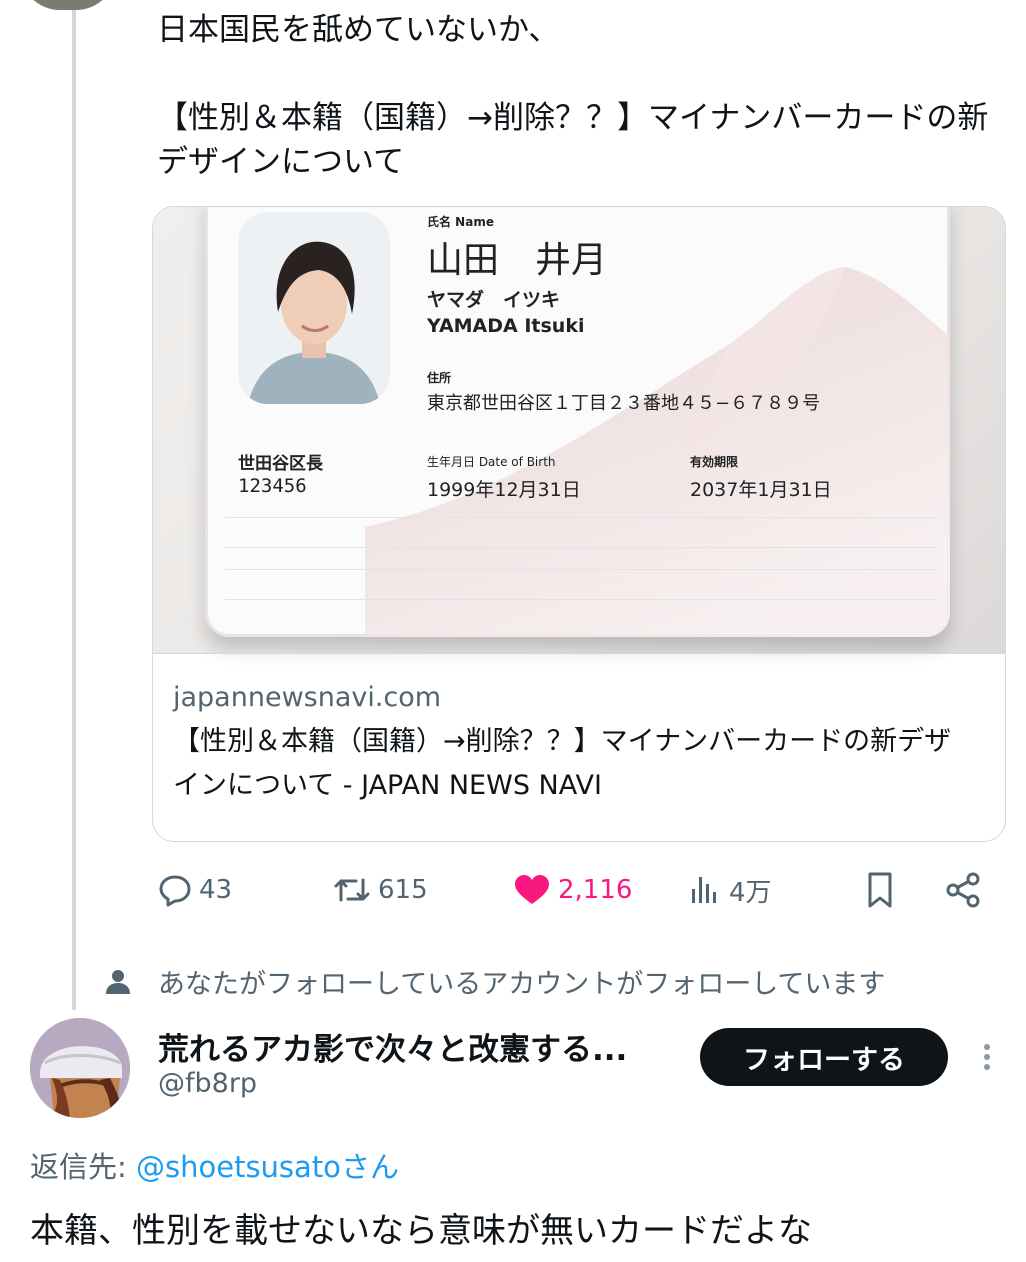 The width and height of the screenshot is (1026, 1262). Describe the element at coordinates (532, 889) in the screenshot. I see `heart-icon` at that location.